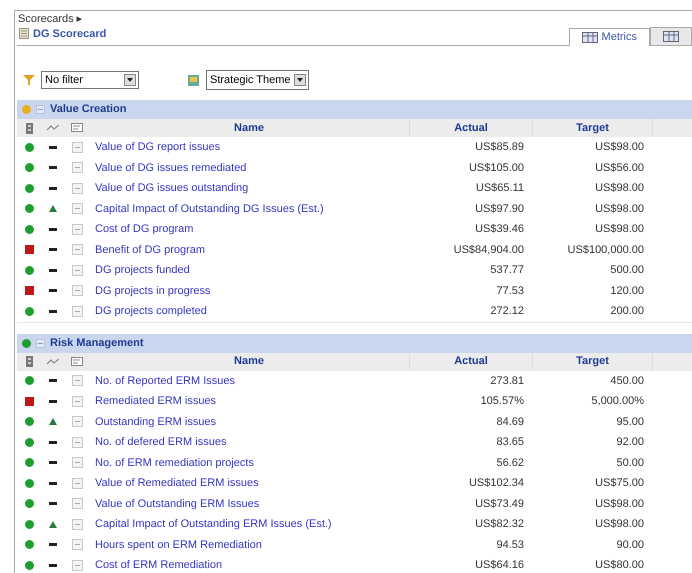  I want to click on actual-value: 84.69, so click(510, 422).